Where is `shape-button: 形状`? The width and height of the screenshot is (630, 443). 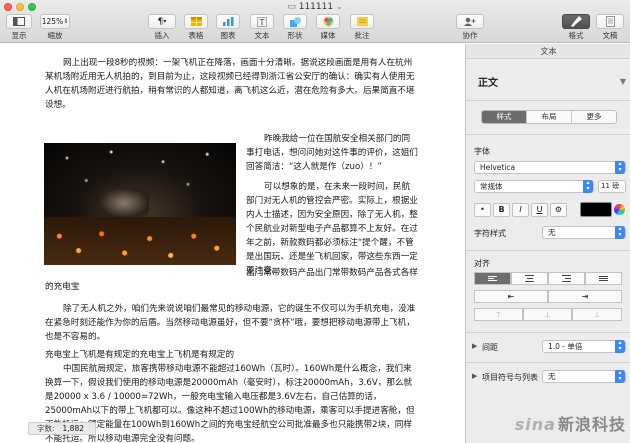
shape-button: 形状 is located at coordinates (295, 27).